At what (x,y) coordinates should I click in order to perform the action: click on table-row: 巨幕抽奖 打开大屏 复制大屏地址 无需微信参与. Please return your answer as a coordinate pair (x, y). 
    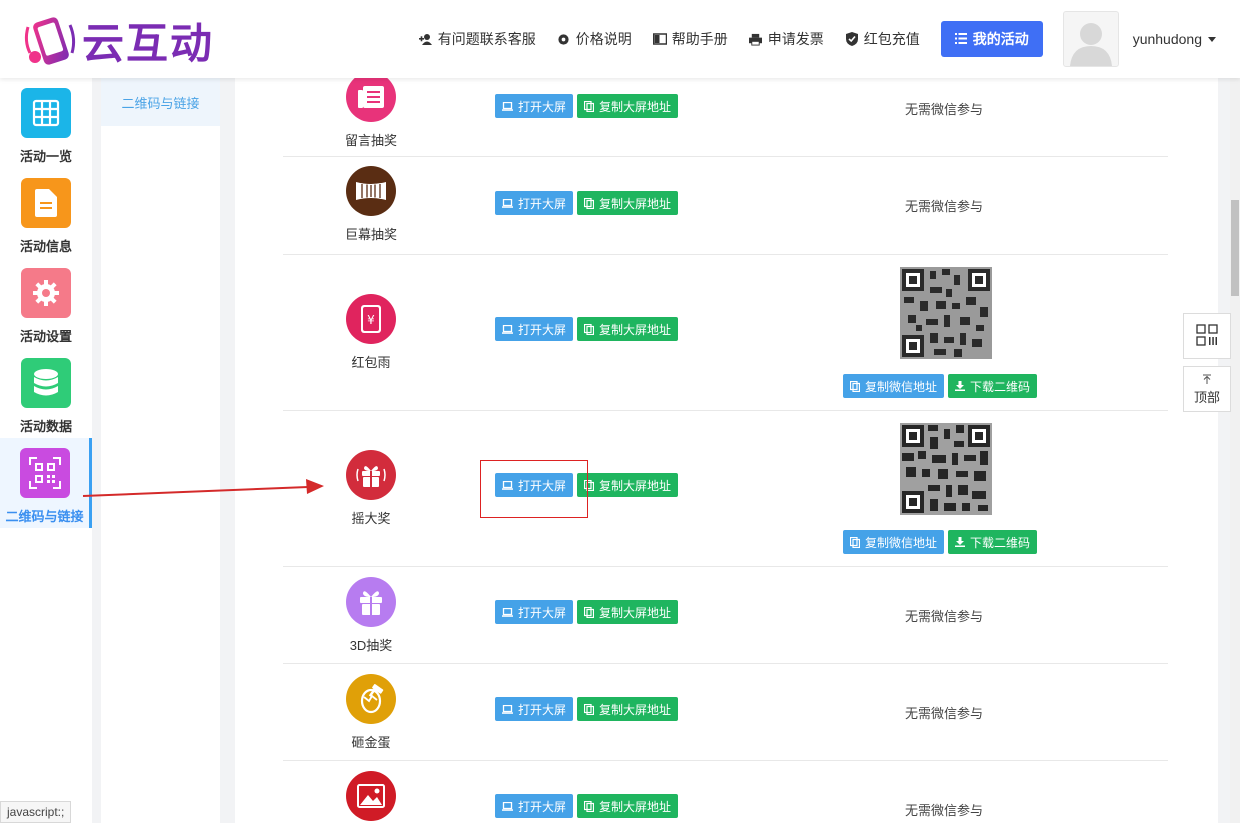
    Looking at the image, I should click on (725, 206).